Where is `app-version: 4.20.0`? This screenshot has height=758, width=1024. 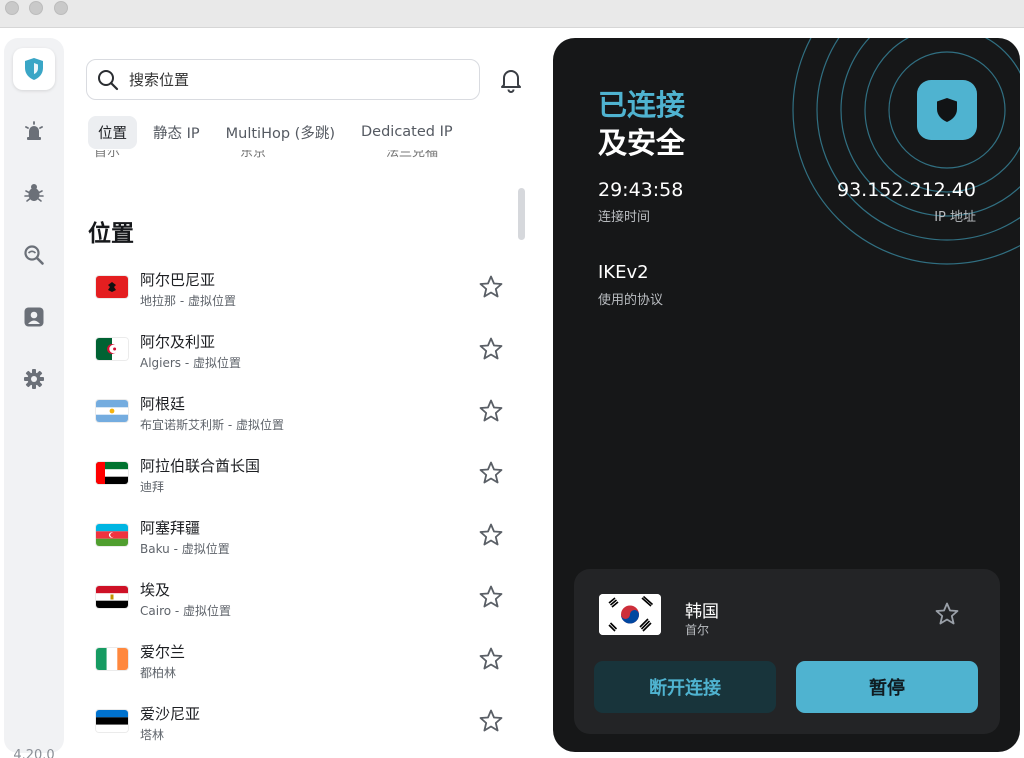 app-version: 4.20.0 is located at coordinates (34, 753).